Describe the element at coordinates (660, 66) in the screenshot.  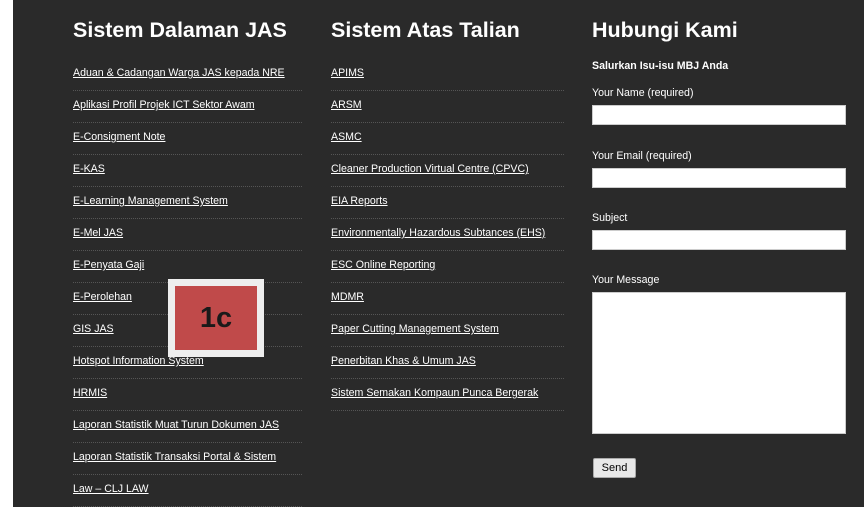
I see `contact-intro: Salurkan Isu-isu MBJ Anda` at that location.